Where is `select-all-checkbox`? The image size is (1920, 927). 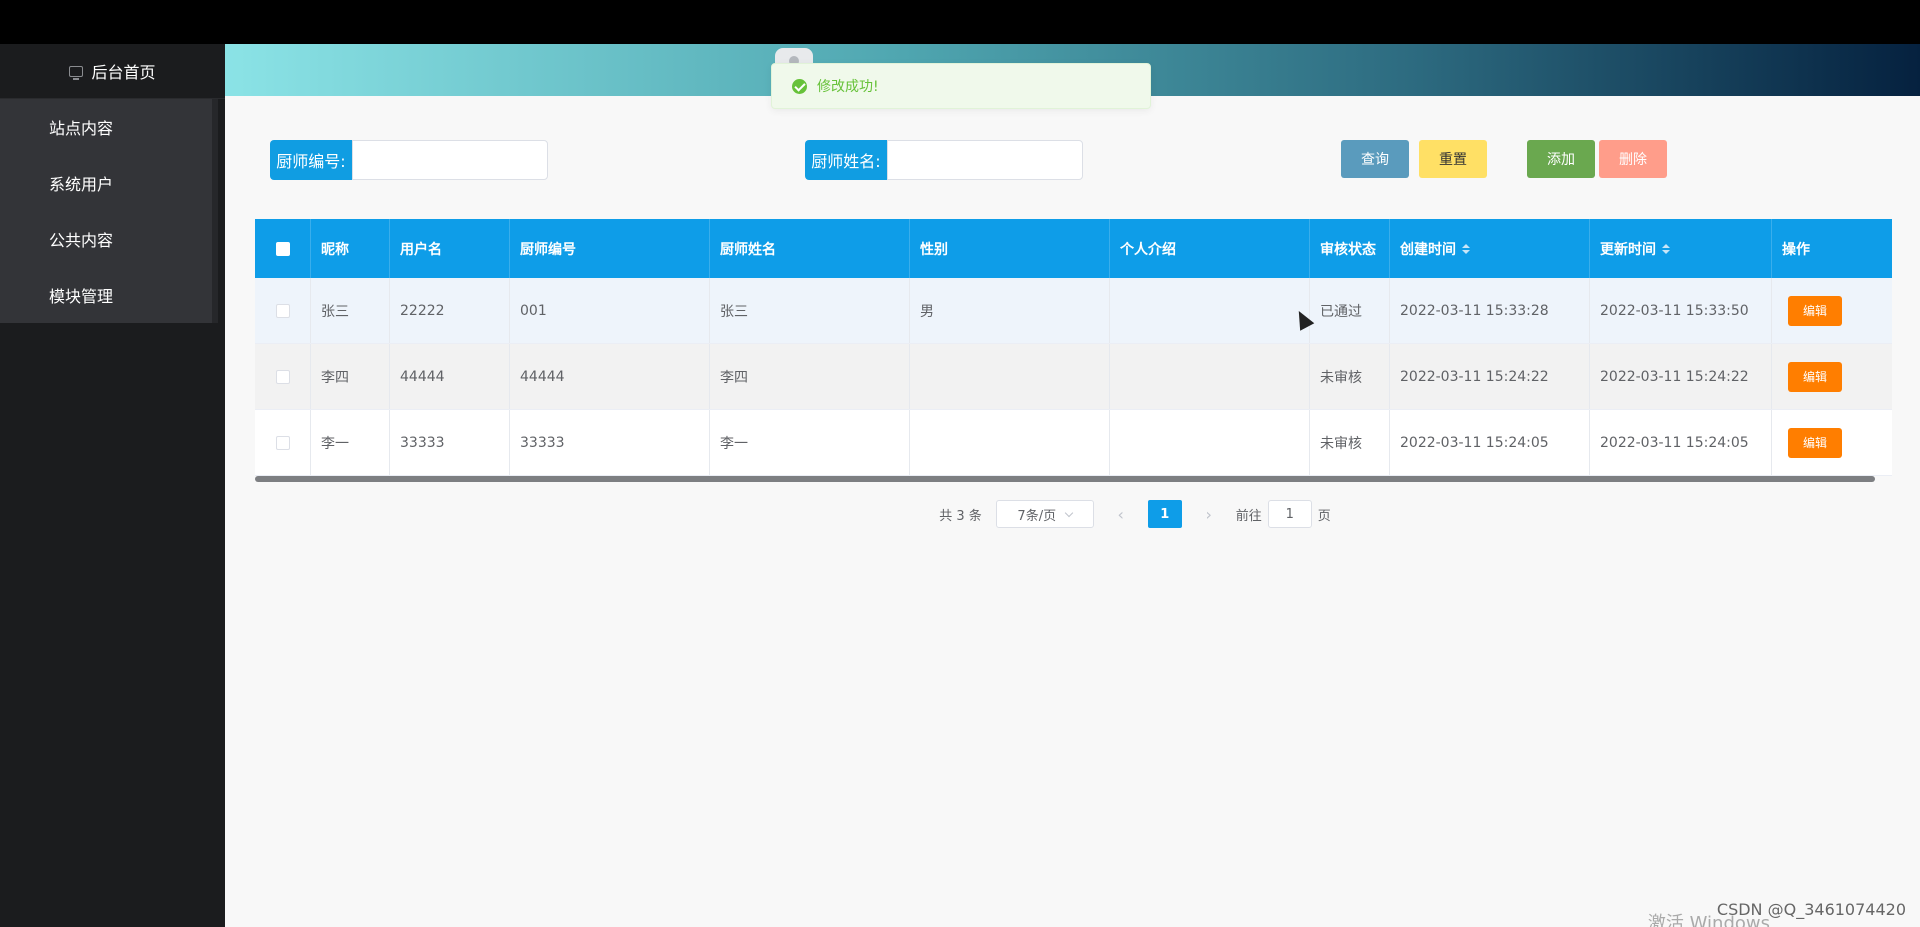 select-all-checkbox is located at coordinates (282, 248).